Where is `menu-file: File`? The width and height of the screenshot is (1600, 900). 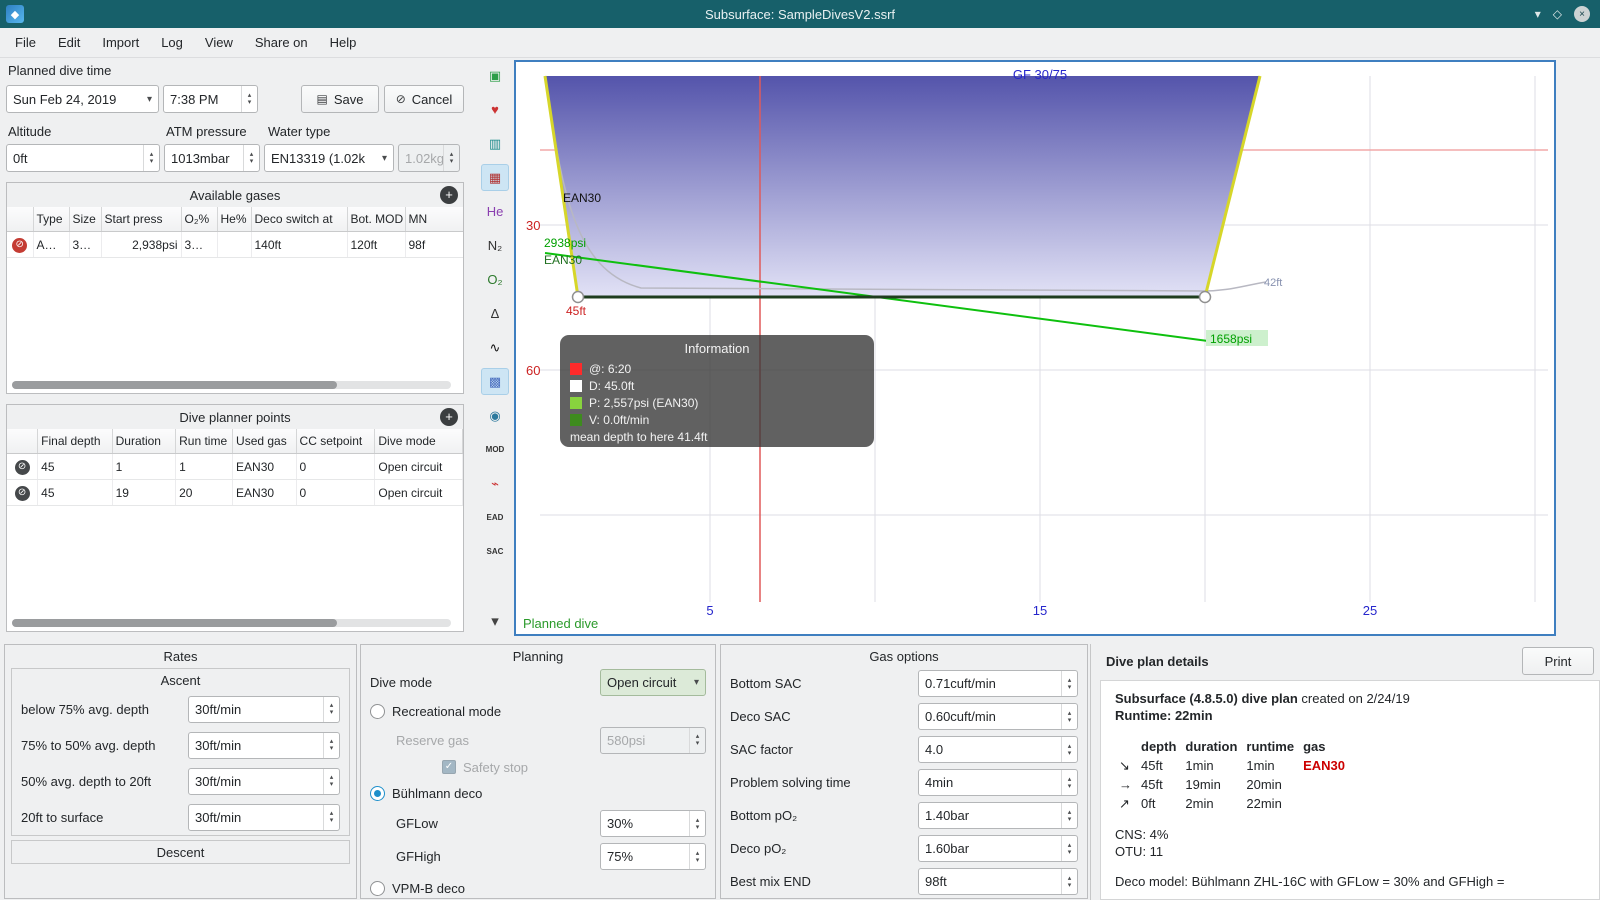
menu-file: File is located at coordinates (25, 42).